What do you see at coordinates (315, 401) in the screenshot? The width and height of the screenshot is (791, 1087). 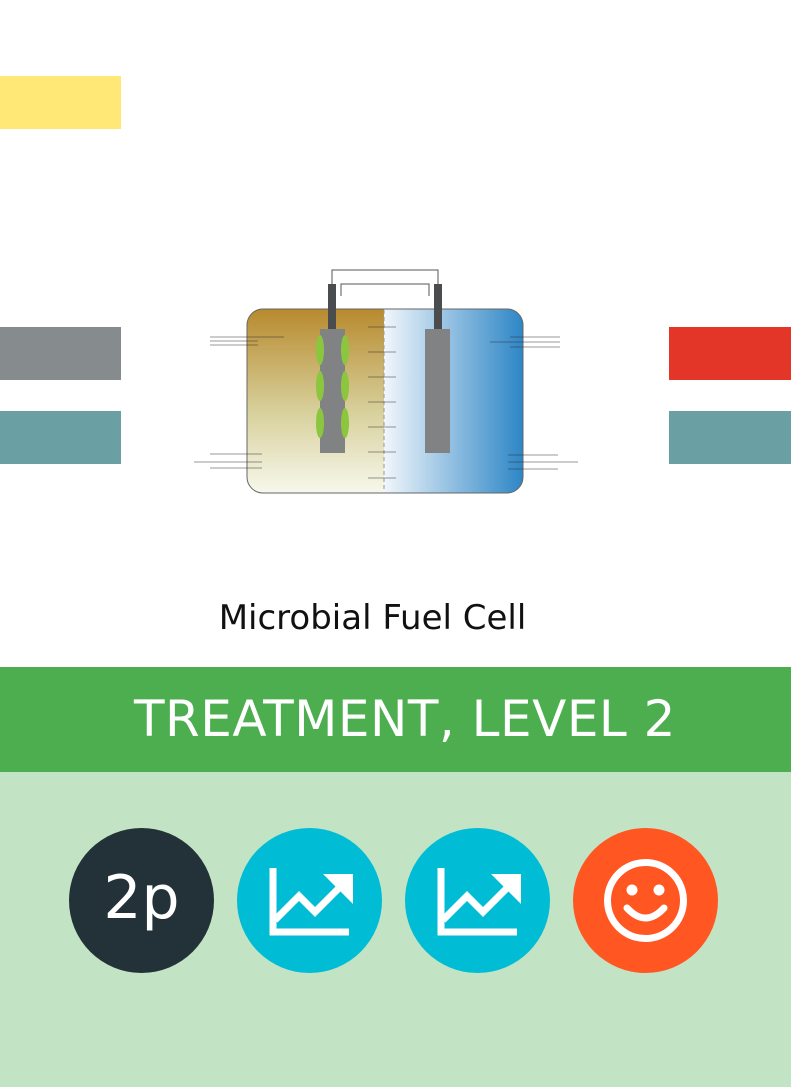 I see `anode-chamber` at bounding box center [315, 401].